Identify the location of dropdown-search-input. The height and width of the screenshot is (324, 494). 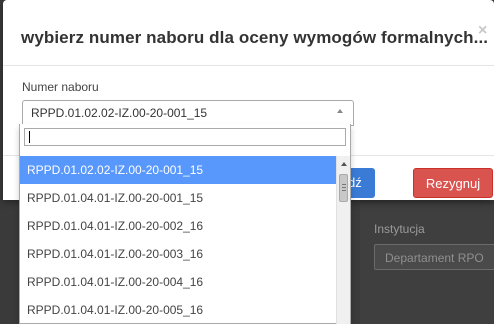
(185, 137).